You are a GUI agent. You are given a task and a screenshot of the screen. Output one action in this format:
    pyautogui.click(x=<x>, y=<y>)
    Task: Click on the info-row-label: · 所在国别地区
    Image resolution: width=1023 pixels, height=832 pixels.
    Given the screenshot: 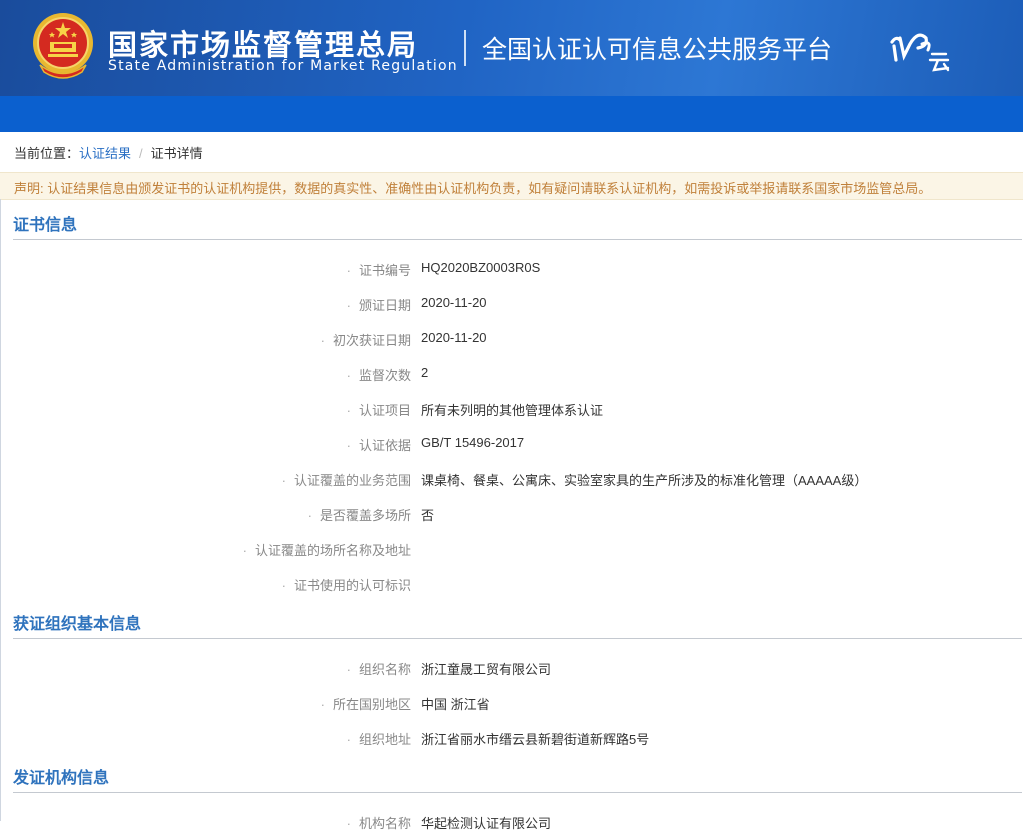 What is the action you would take?
    pyautogui.click(x=366, y=703)
    